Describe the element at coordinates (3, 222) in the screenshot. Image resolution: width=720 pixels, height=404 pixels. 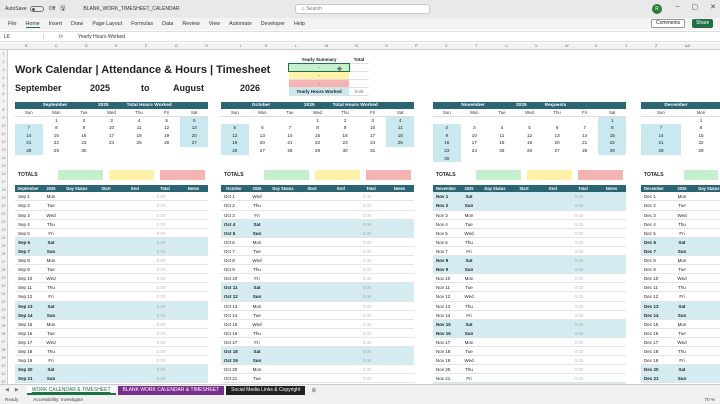
I see `row-number: 22` at that location.